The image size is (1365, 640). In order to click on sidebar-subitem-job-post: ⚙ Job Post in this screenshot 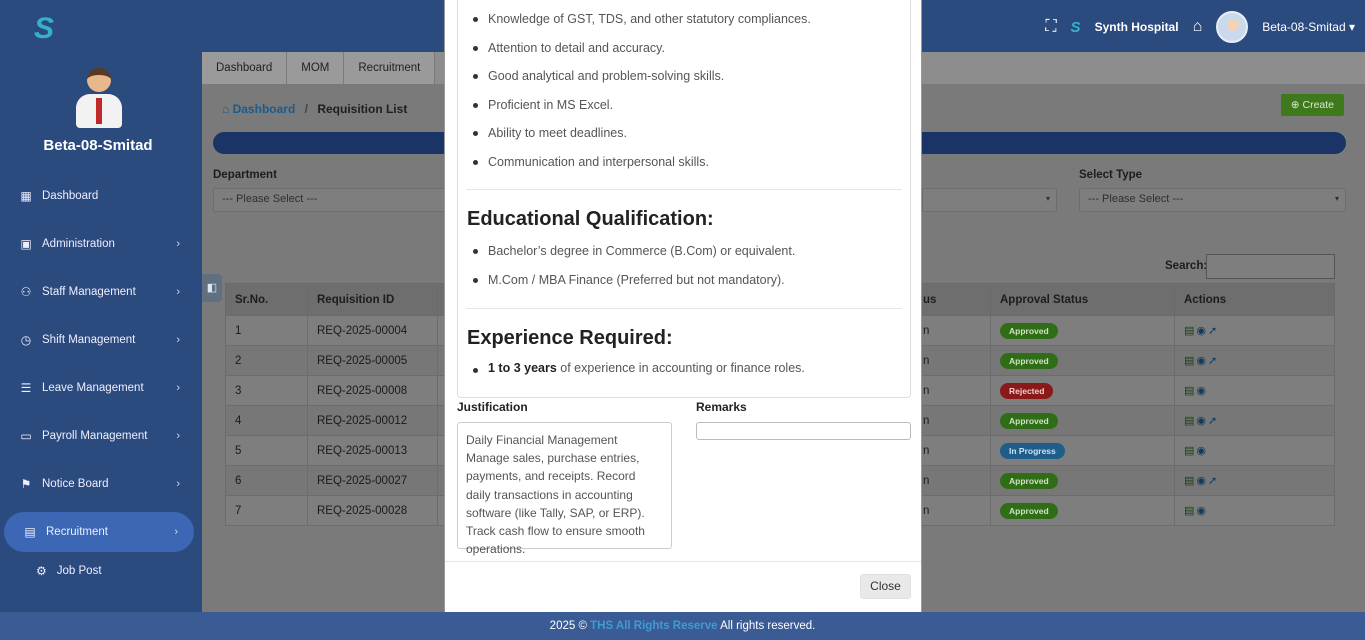, I will do `click(69, 571)`.